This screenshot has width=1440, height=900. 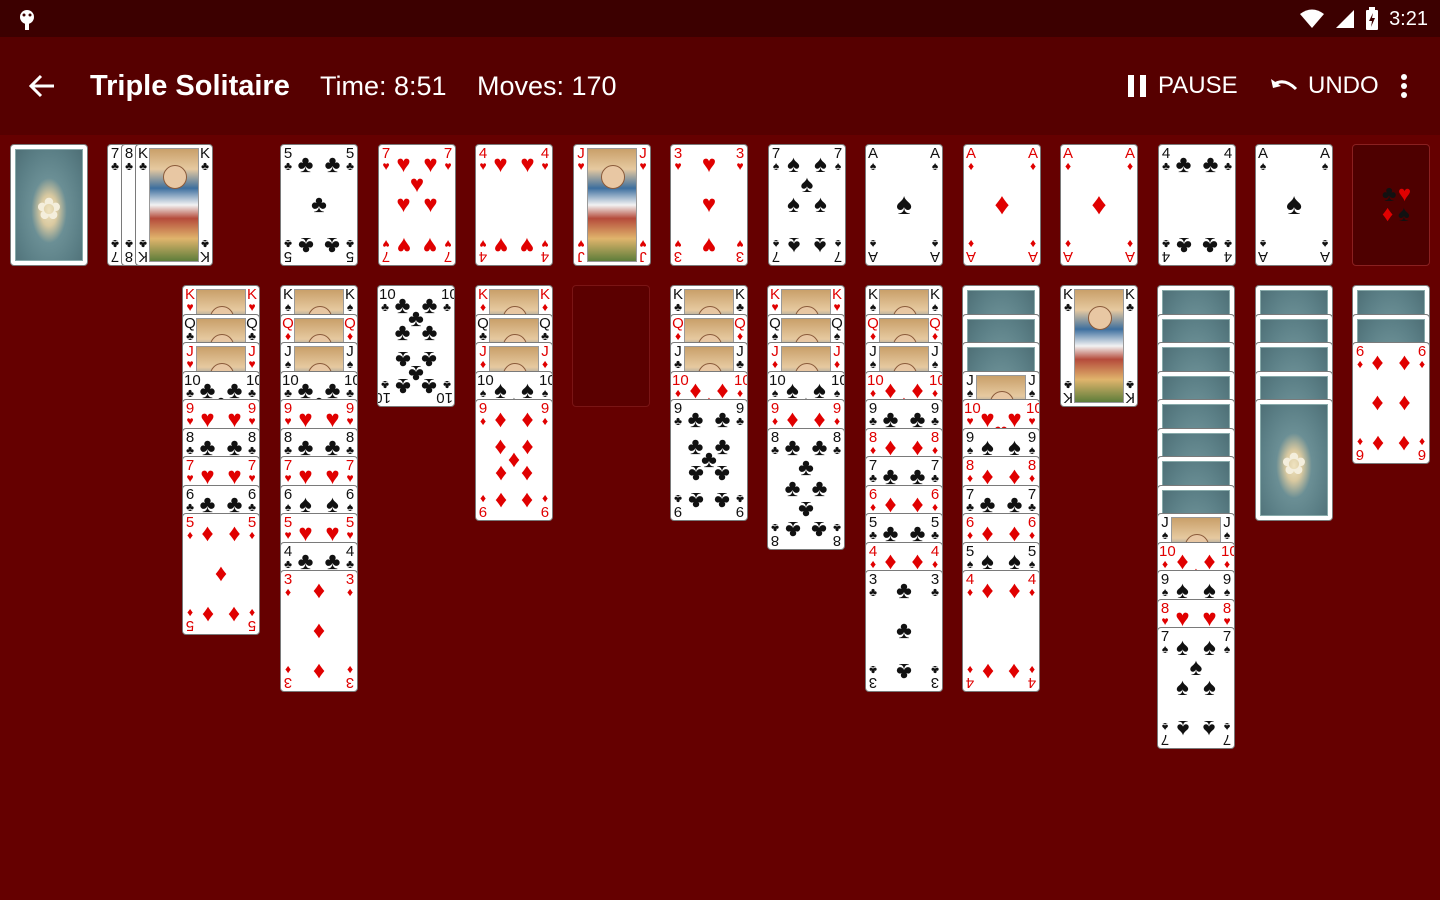 I want to click on foundation-pile: J ♥ J ♥ J ♥ J ♥, so click(x=612, y=205).